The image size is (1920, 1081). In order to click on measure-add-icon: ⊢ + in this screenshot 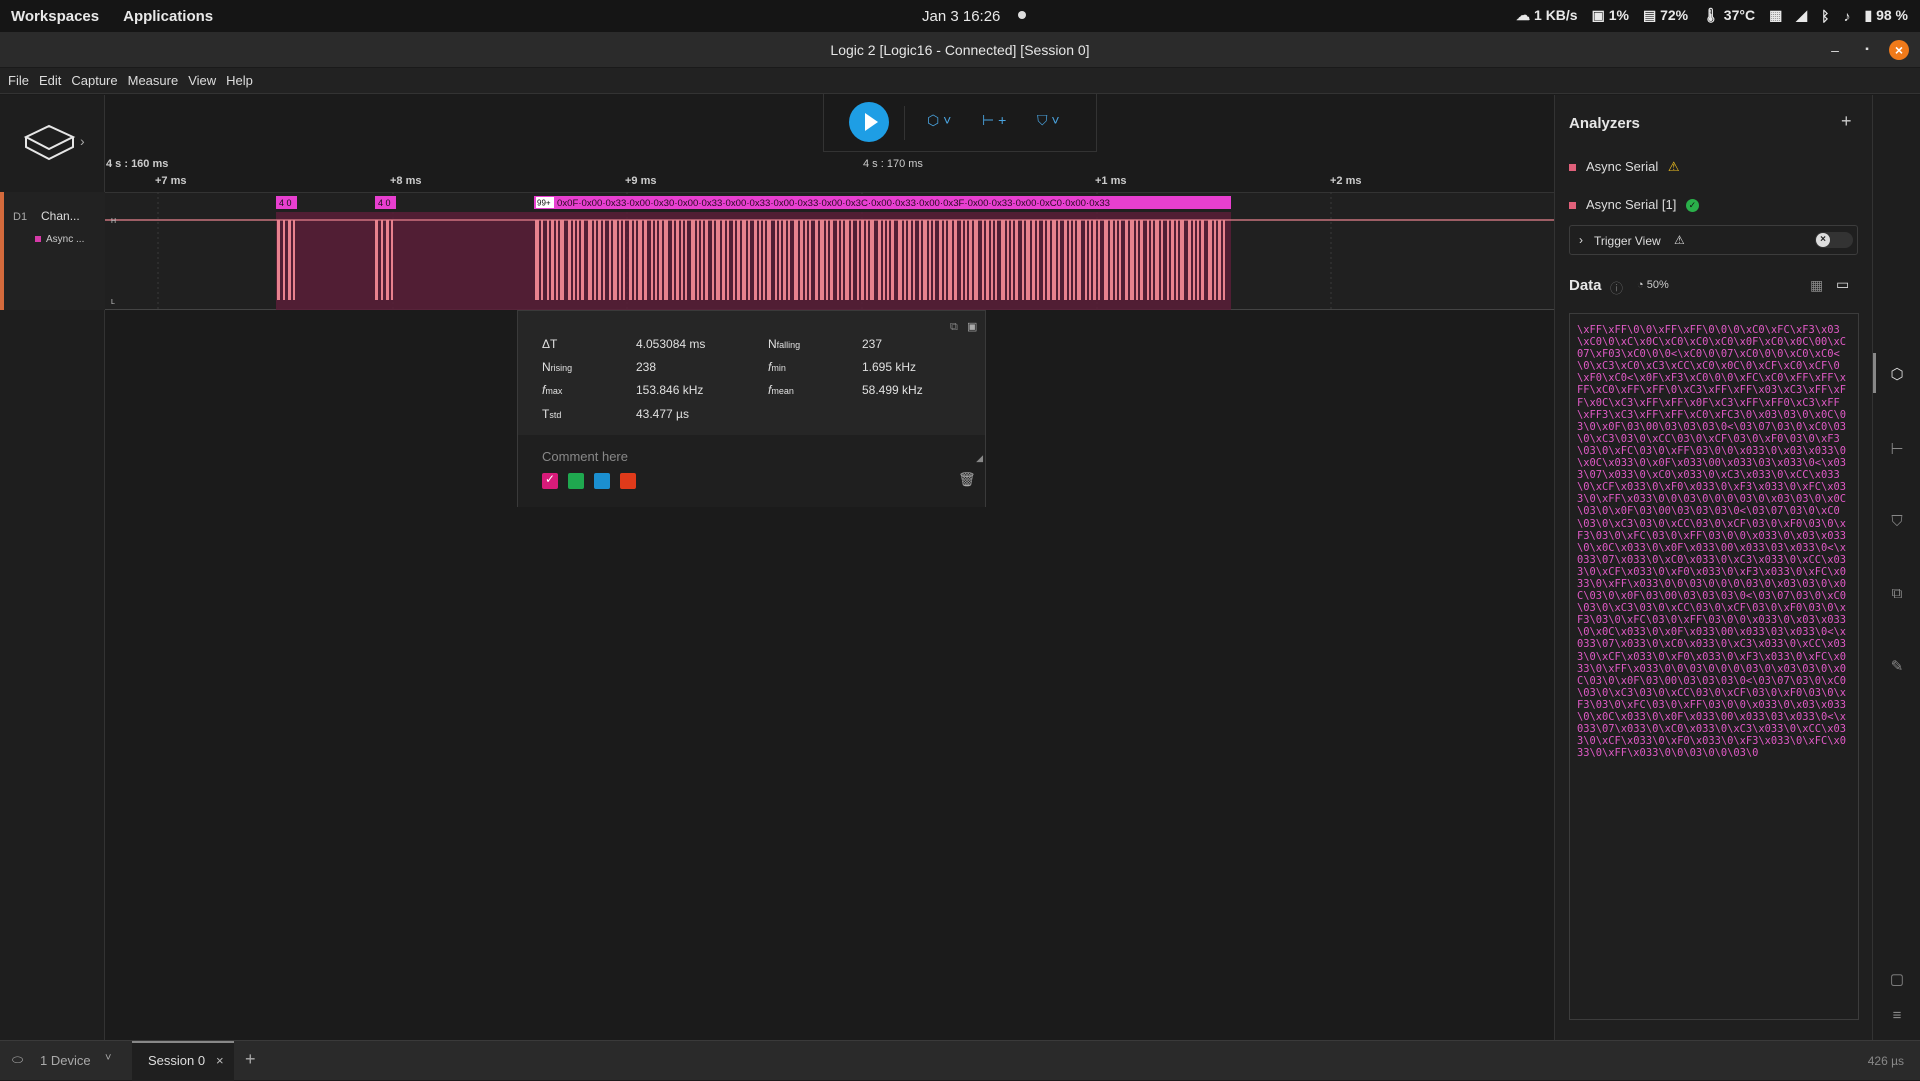, I will do `click(994, 120)`.